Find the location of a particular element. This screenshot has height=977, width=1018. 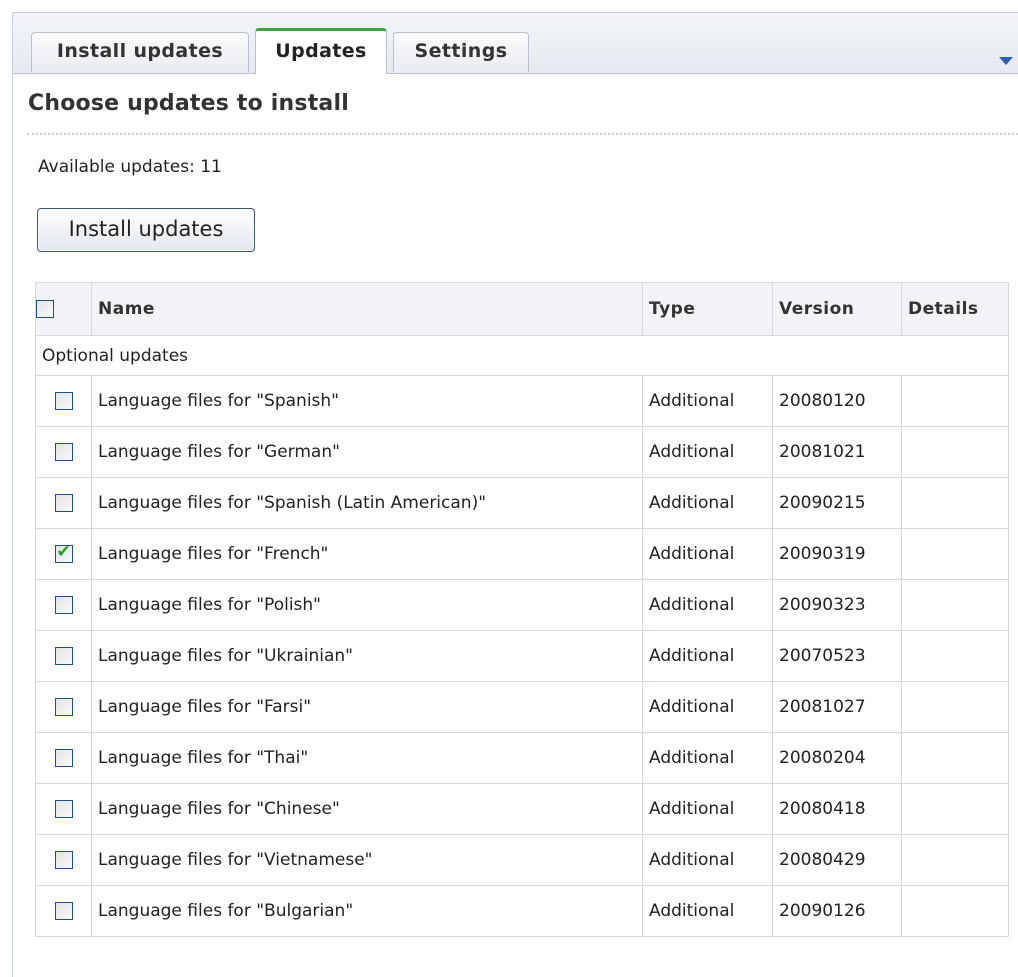

update-name: Language files for "Bulgarian" is located at coordinates (367, 911).